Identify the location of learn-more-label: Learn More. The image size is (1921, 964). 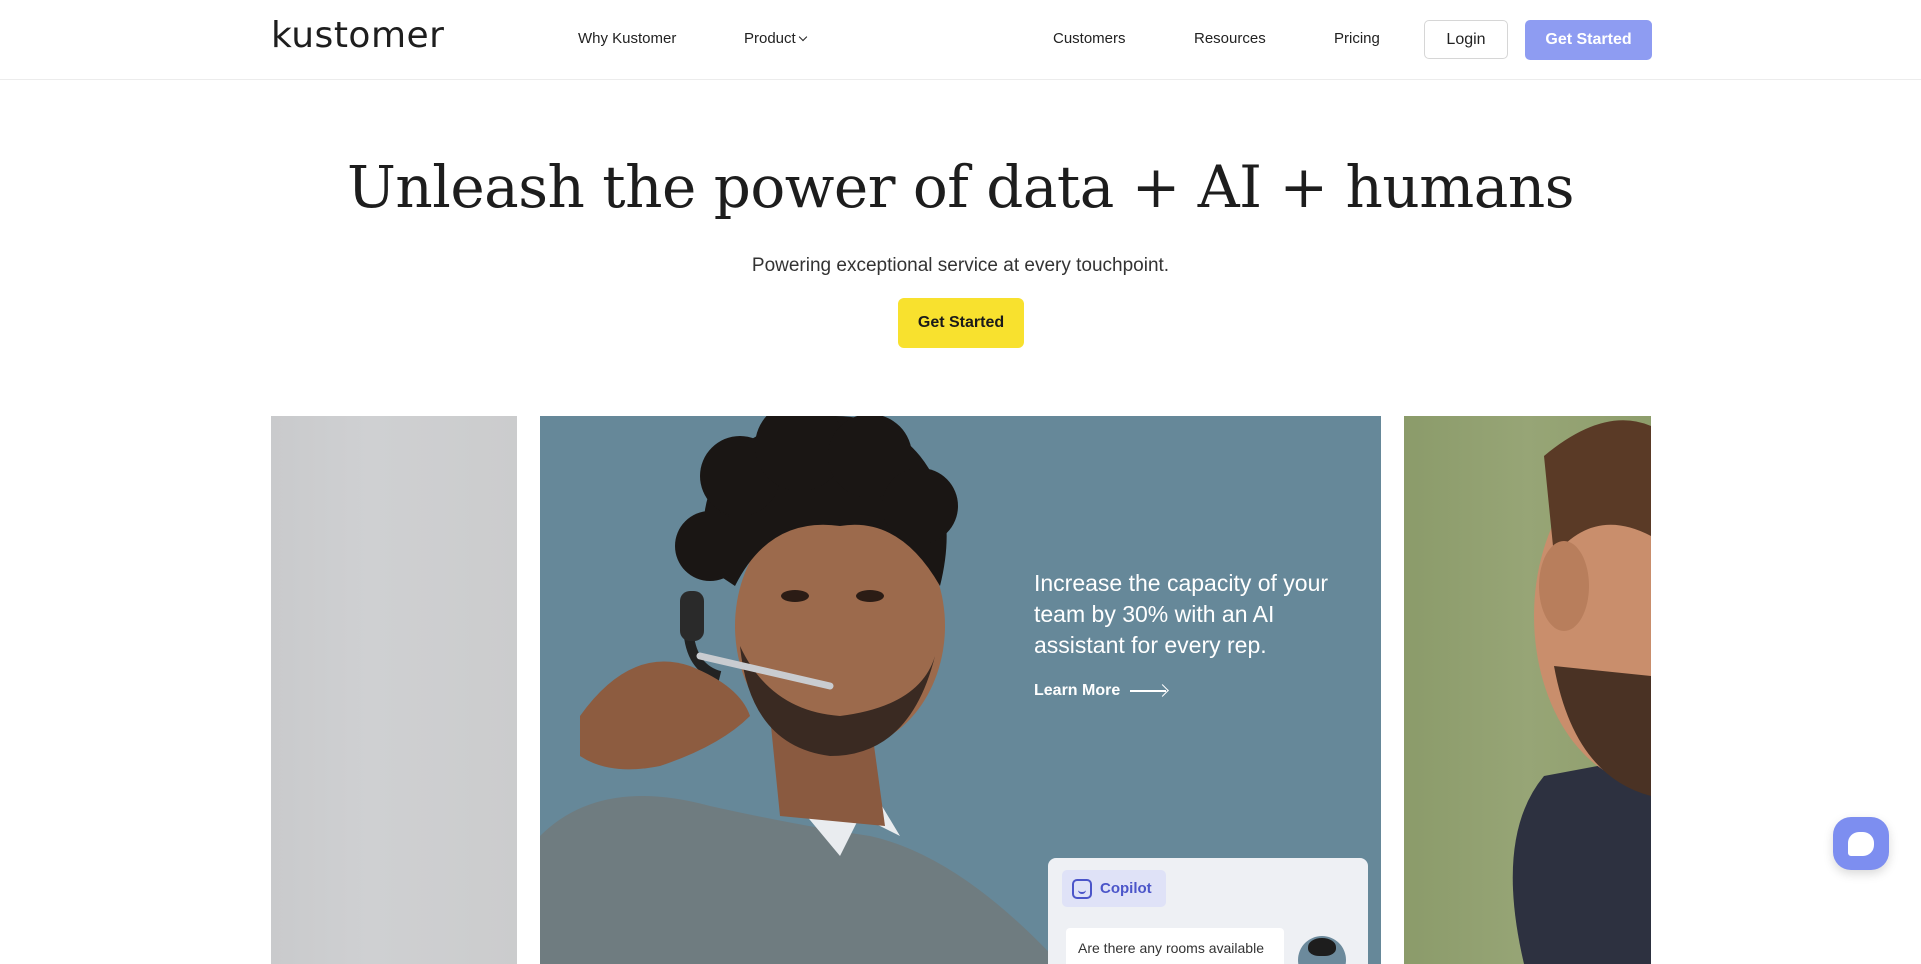
(1077, 690).